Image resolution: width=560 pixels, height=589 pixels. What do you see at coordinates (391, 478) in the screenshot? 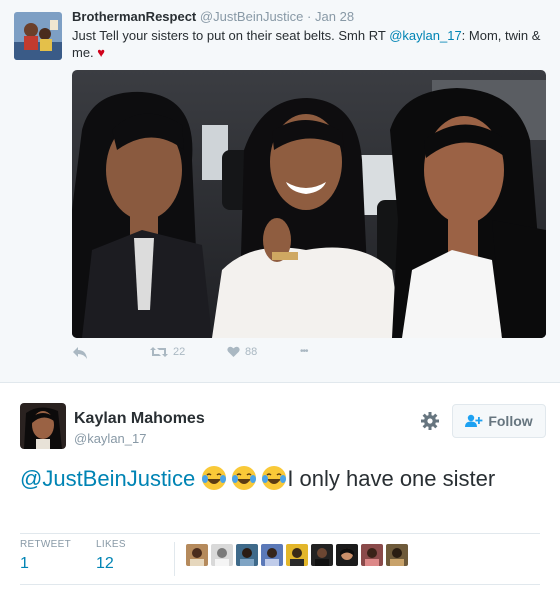
I see `tweet-text-body: I only have one sister` at bounding box center [391, 478].